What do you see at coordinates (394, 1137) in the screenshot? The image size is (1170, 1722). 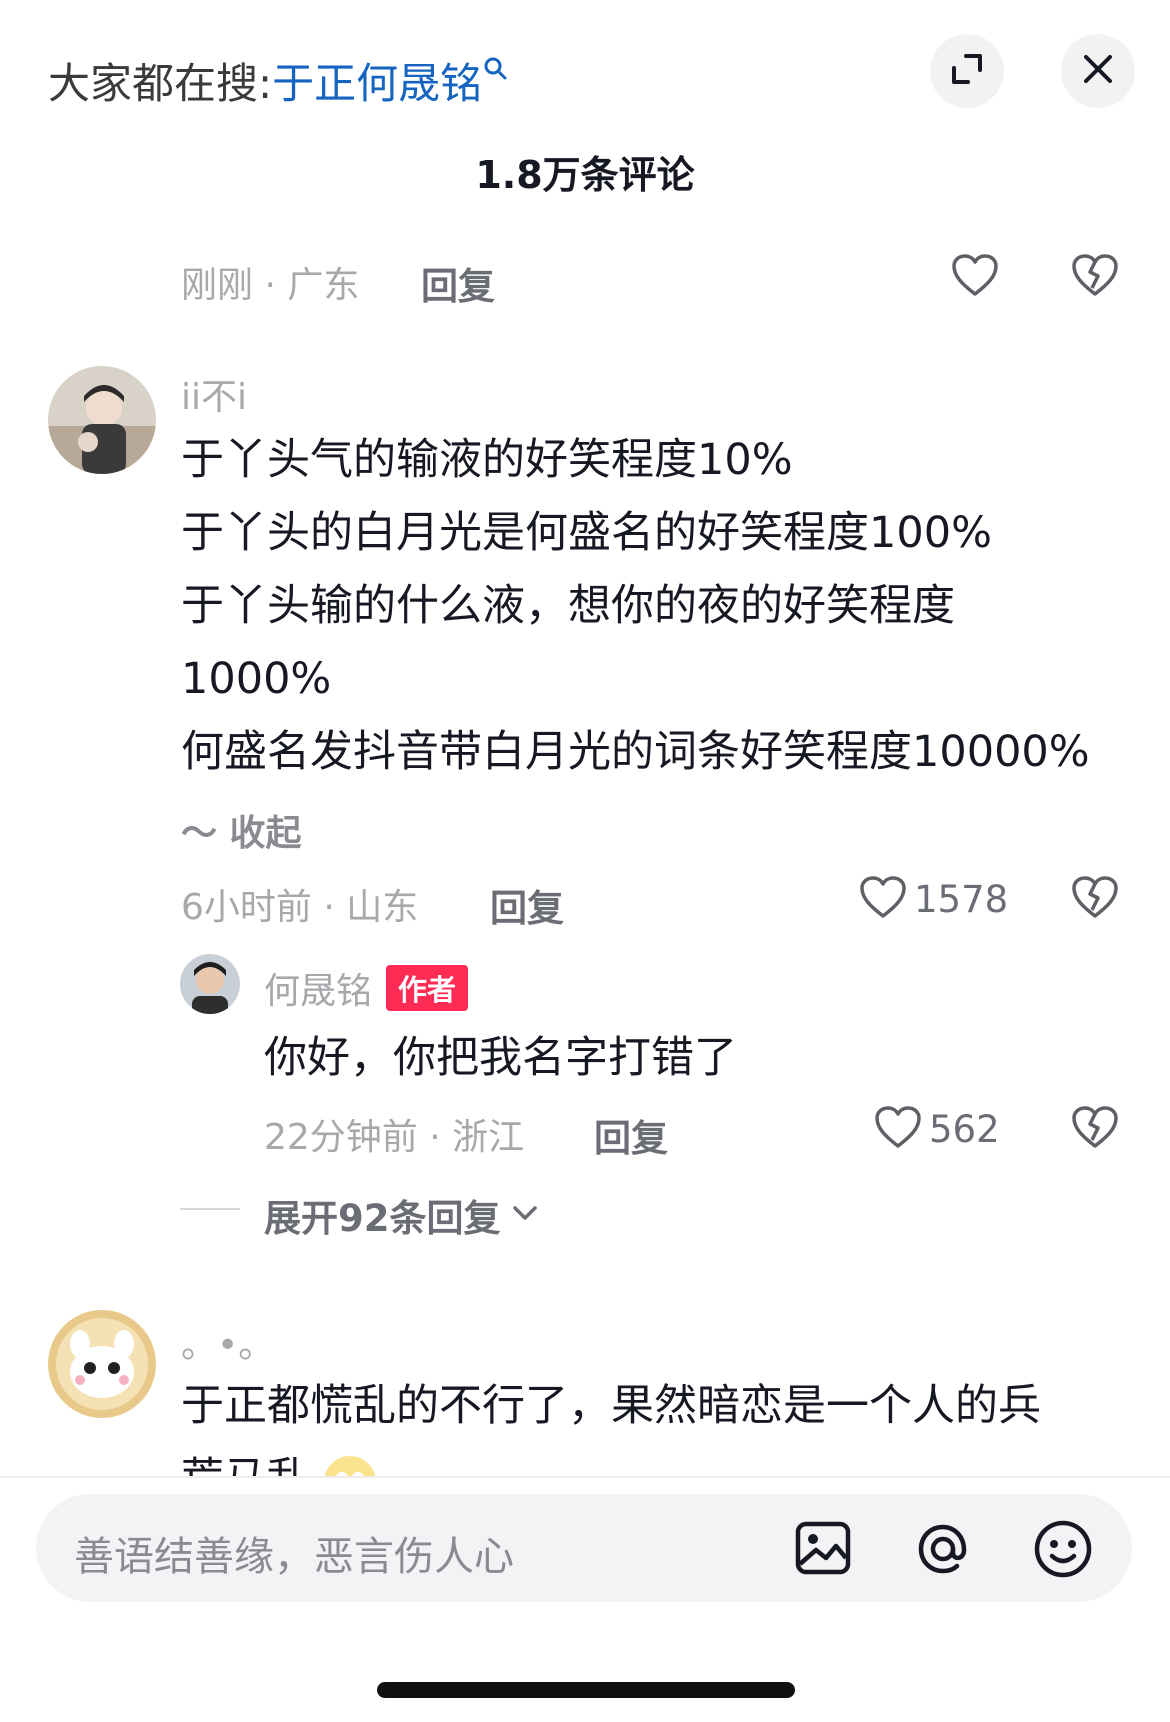 I see `reply-time-location: 22分钟前 · 浙江` at bounding box center [394, 1137].